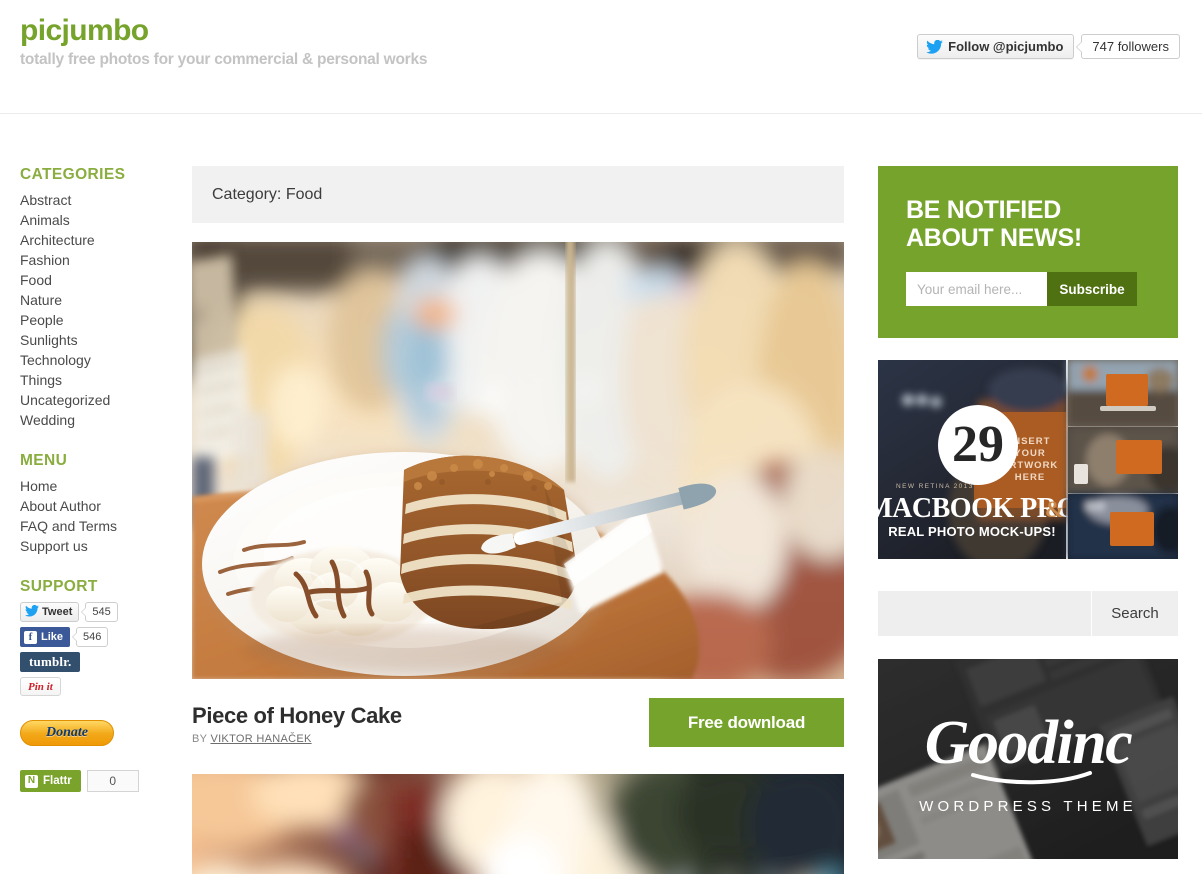 The height and width of the screenshot is (874, 1202). I want to click on post-by-prefix: BY, so click(201, 739).